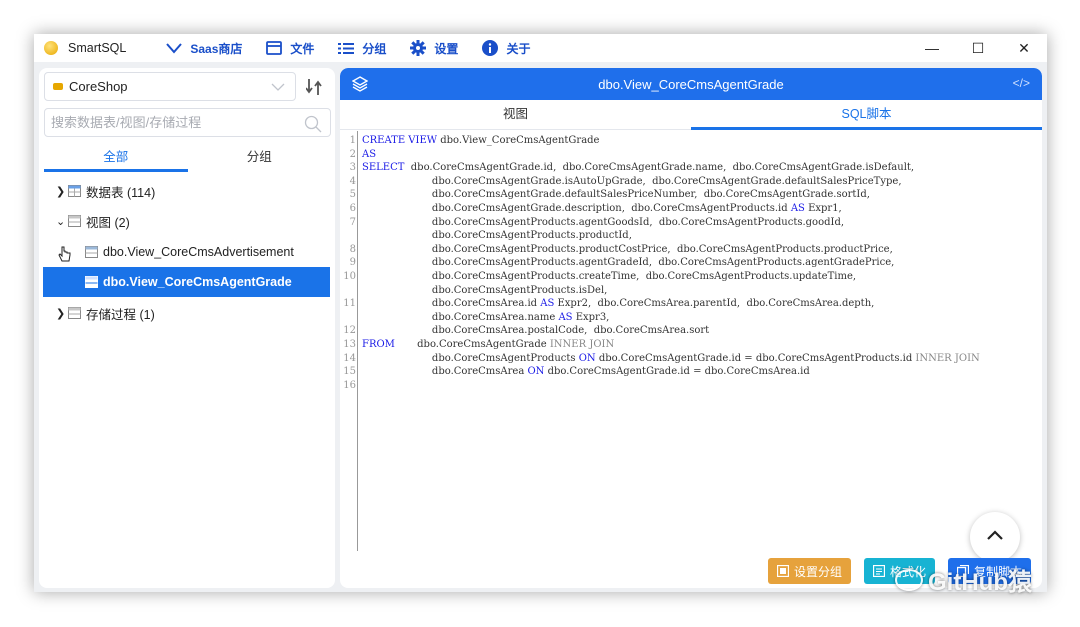 This screenshot has width=1080, height=627. I want to click on line-number: 2, so click(352, 154).